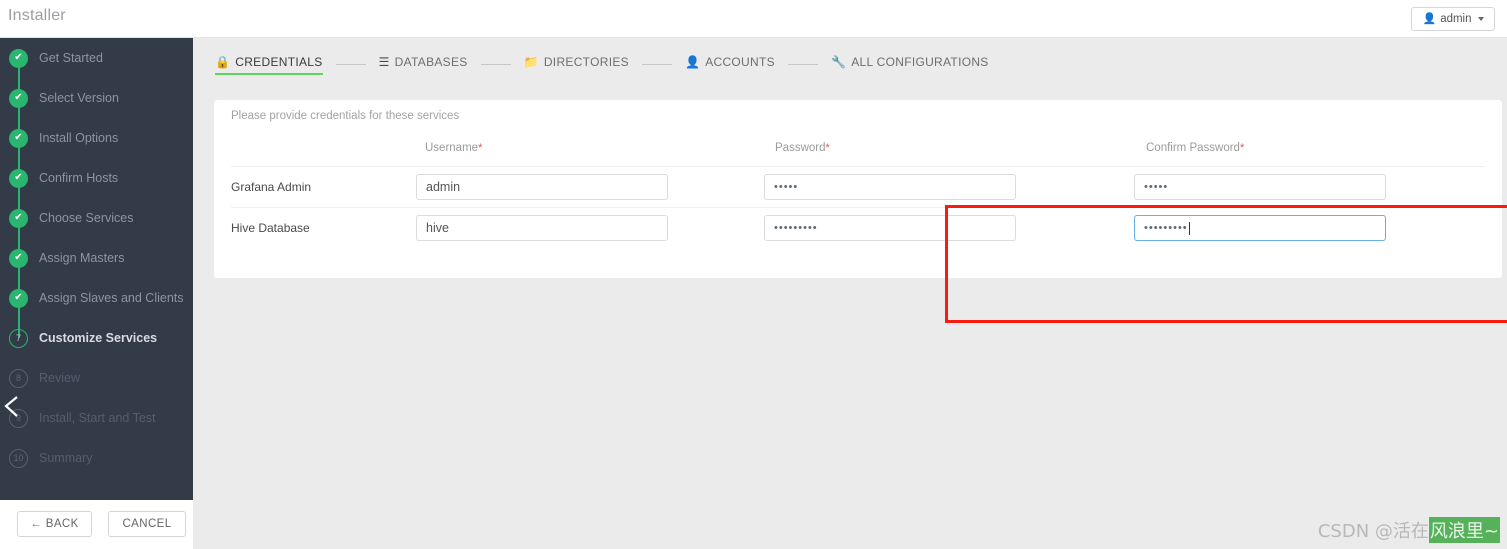 The height and width of the screenshot is (549, 1507). Describe the element at coordinates (384, 62) in the screenshot. I see `database-icon: ☰` at that location.